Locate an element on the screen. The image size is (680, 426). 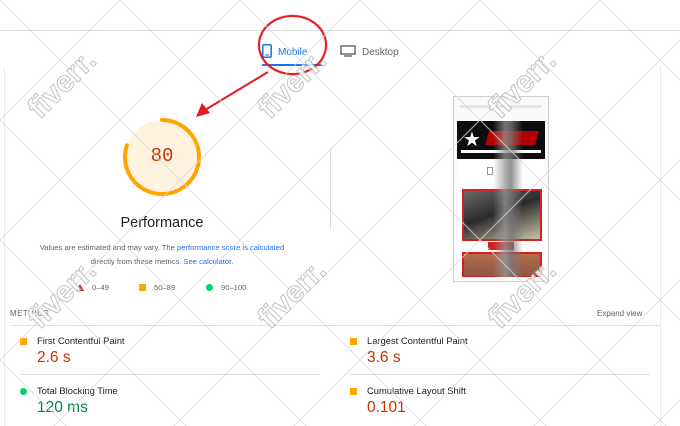
metric-total-blocking-time: Total Blocking Time 120 ms is located at coordinates (170, 403).